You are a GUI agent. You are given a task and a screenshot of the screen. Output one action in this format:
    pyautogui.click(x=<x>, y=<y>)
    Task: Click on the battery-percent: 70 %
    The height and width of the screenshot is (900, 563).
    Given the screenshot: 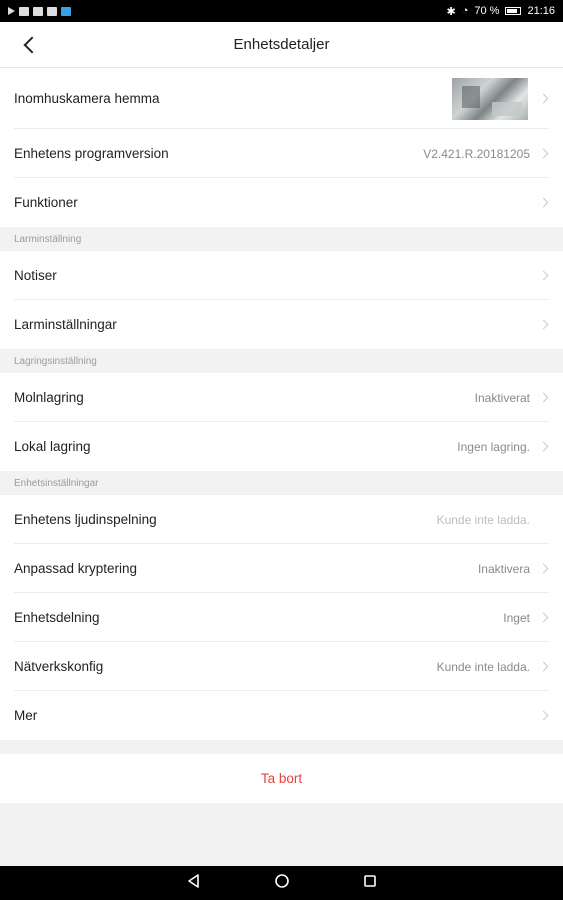 What is the action you would take?
    pyautogui.click(x=487, y=11)
    